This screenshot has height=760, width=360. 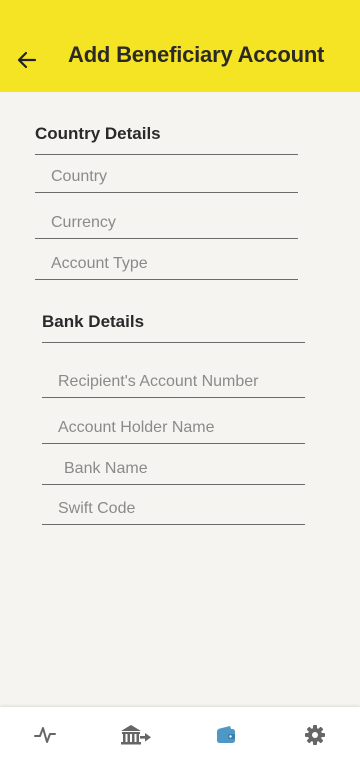 I want to click on nav-bank-transfer, so click(x=136, y=735).